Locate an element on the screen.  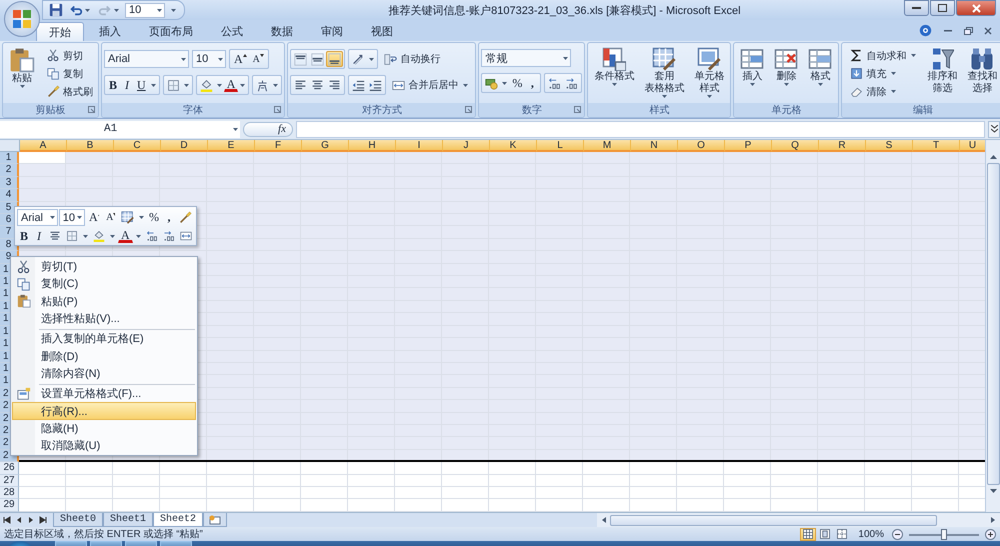
row-header: 28 is located at coordinates (9, 493).